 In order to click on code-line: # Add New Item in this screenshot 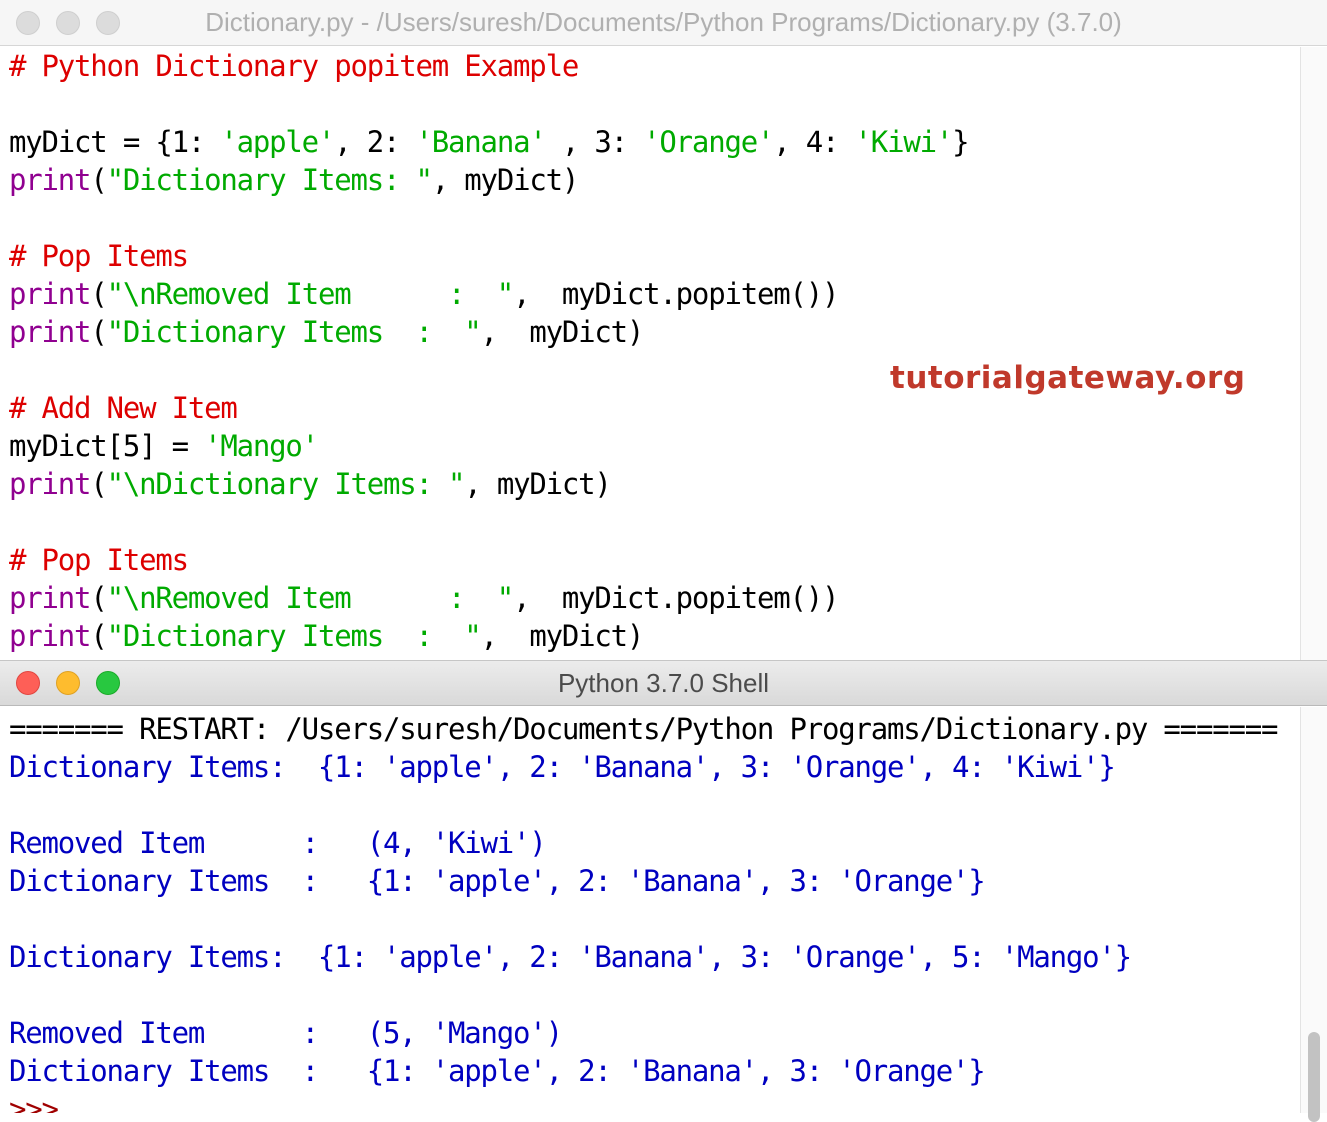, I will do `click(123, 408)`.